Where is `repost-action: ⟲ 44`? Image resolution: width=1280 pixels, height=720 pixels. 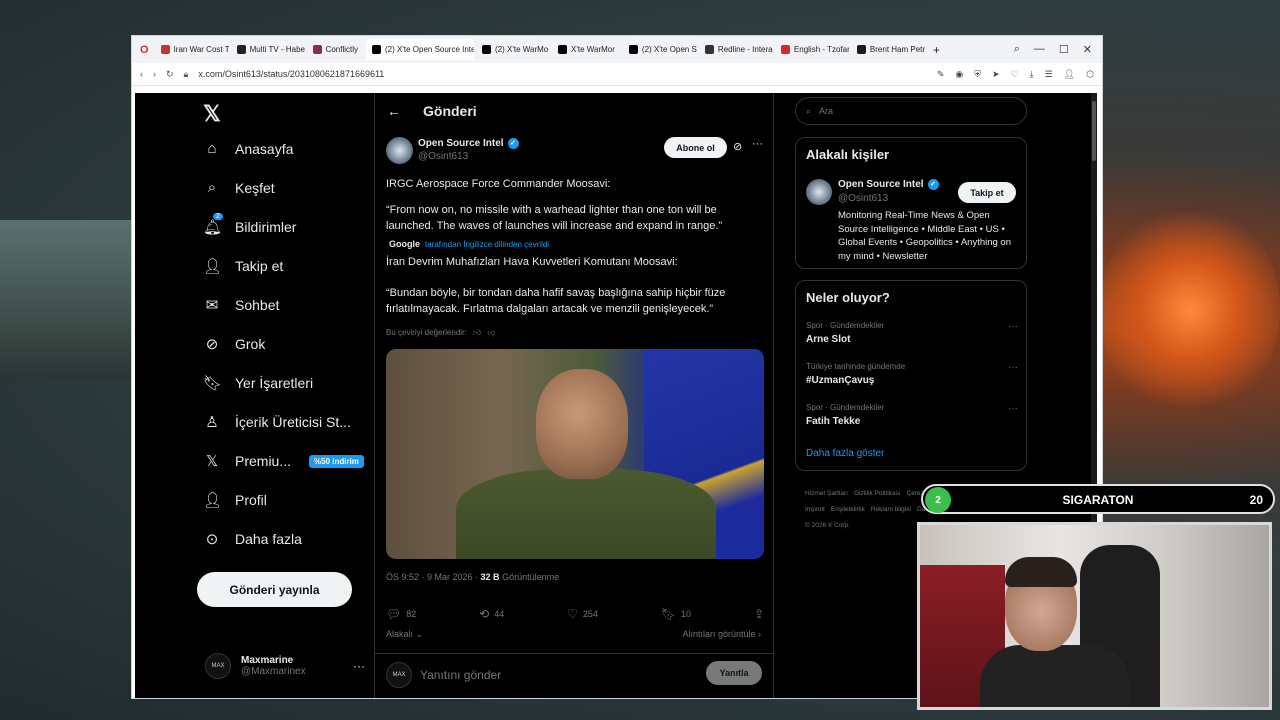 repost-action: ⟲ 44 is located at coordinates (491, 614).